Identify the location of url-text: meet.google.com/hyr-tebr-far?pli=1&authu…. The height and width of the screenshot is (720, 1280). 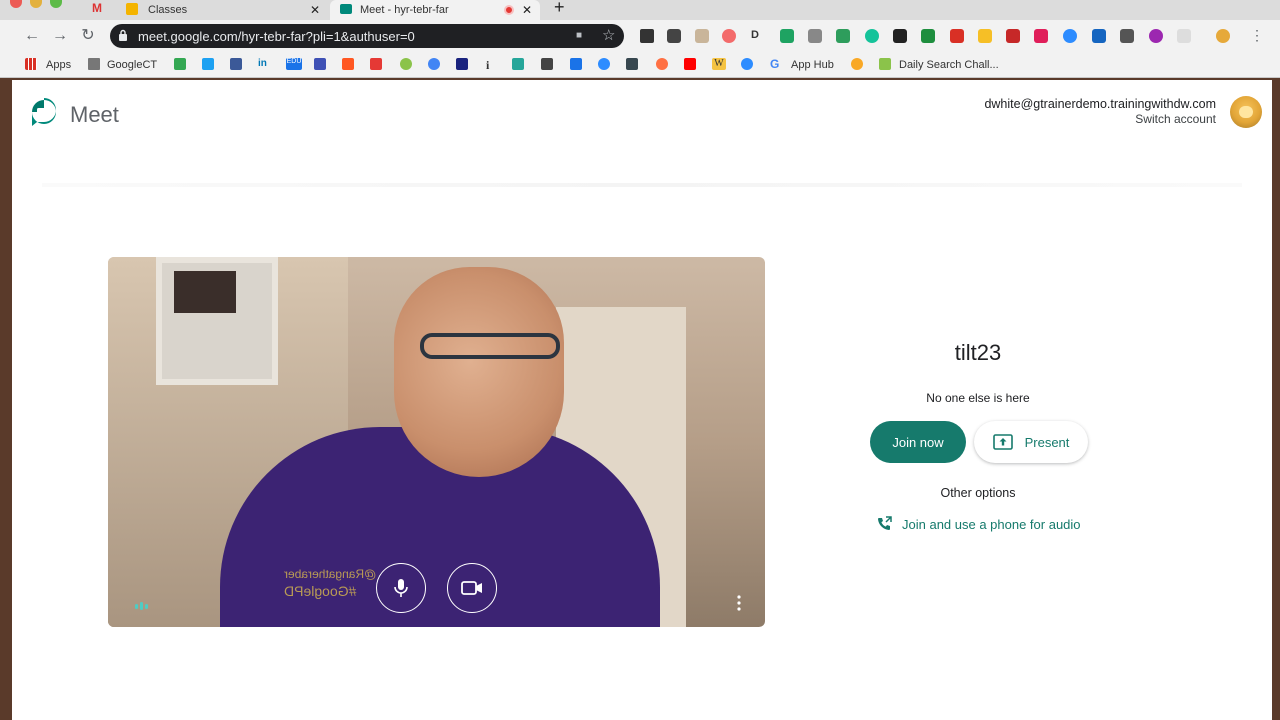
(276, 36).